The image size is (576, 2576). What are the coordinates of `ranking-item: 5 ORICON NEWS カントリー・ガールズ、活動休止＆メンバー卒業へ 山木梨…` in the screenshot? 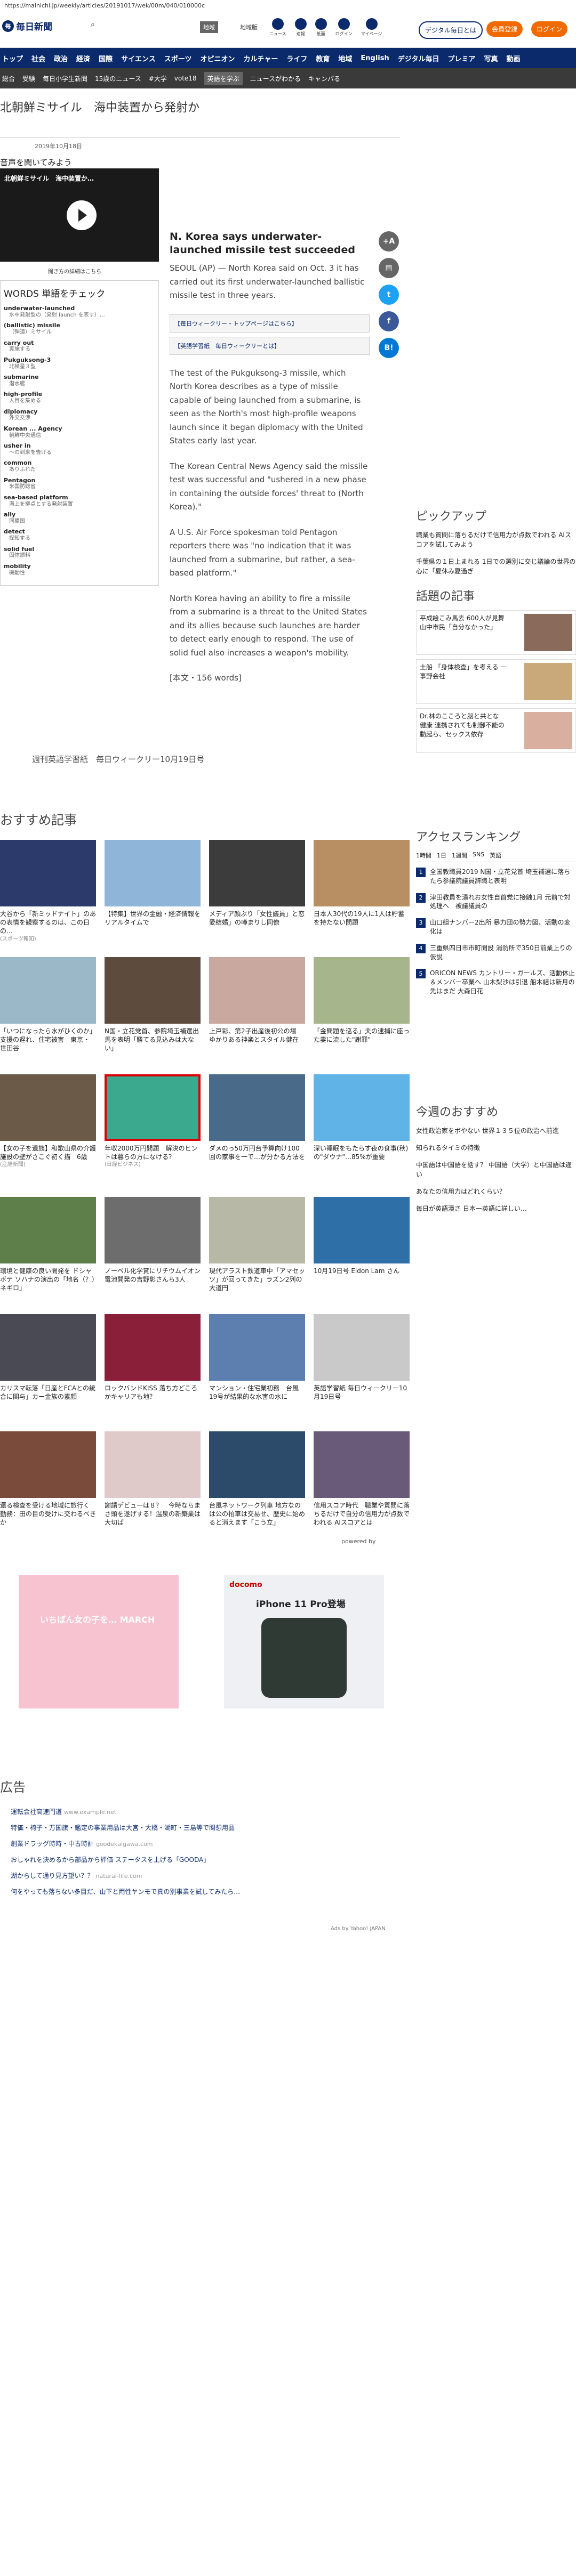 It's located at (496, 982).